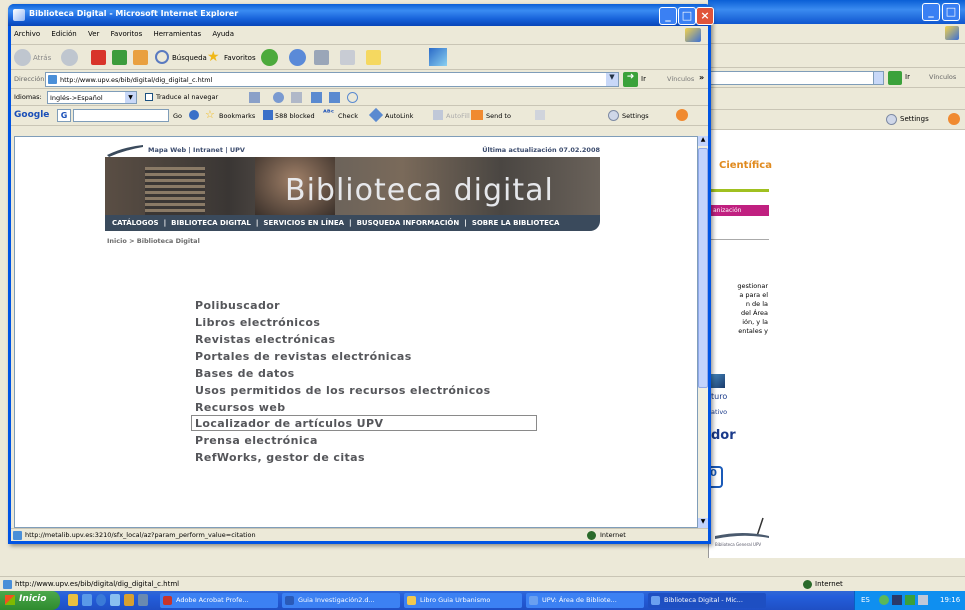 The width and height of the screenshot is (965, 610). I want to click on translate-checkbox, so click(149, 97).